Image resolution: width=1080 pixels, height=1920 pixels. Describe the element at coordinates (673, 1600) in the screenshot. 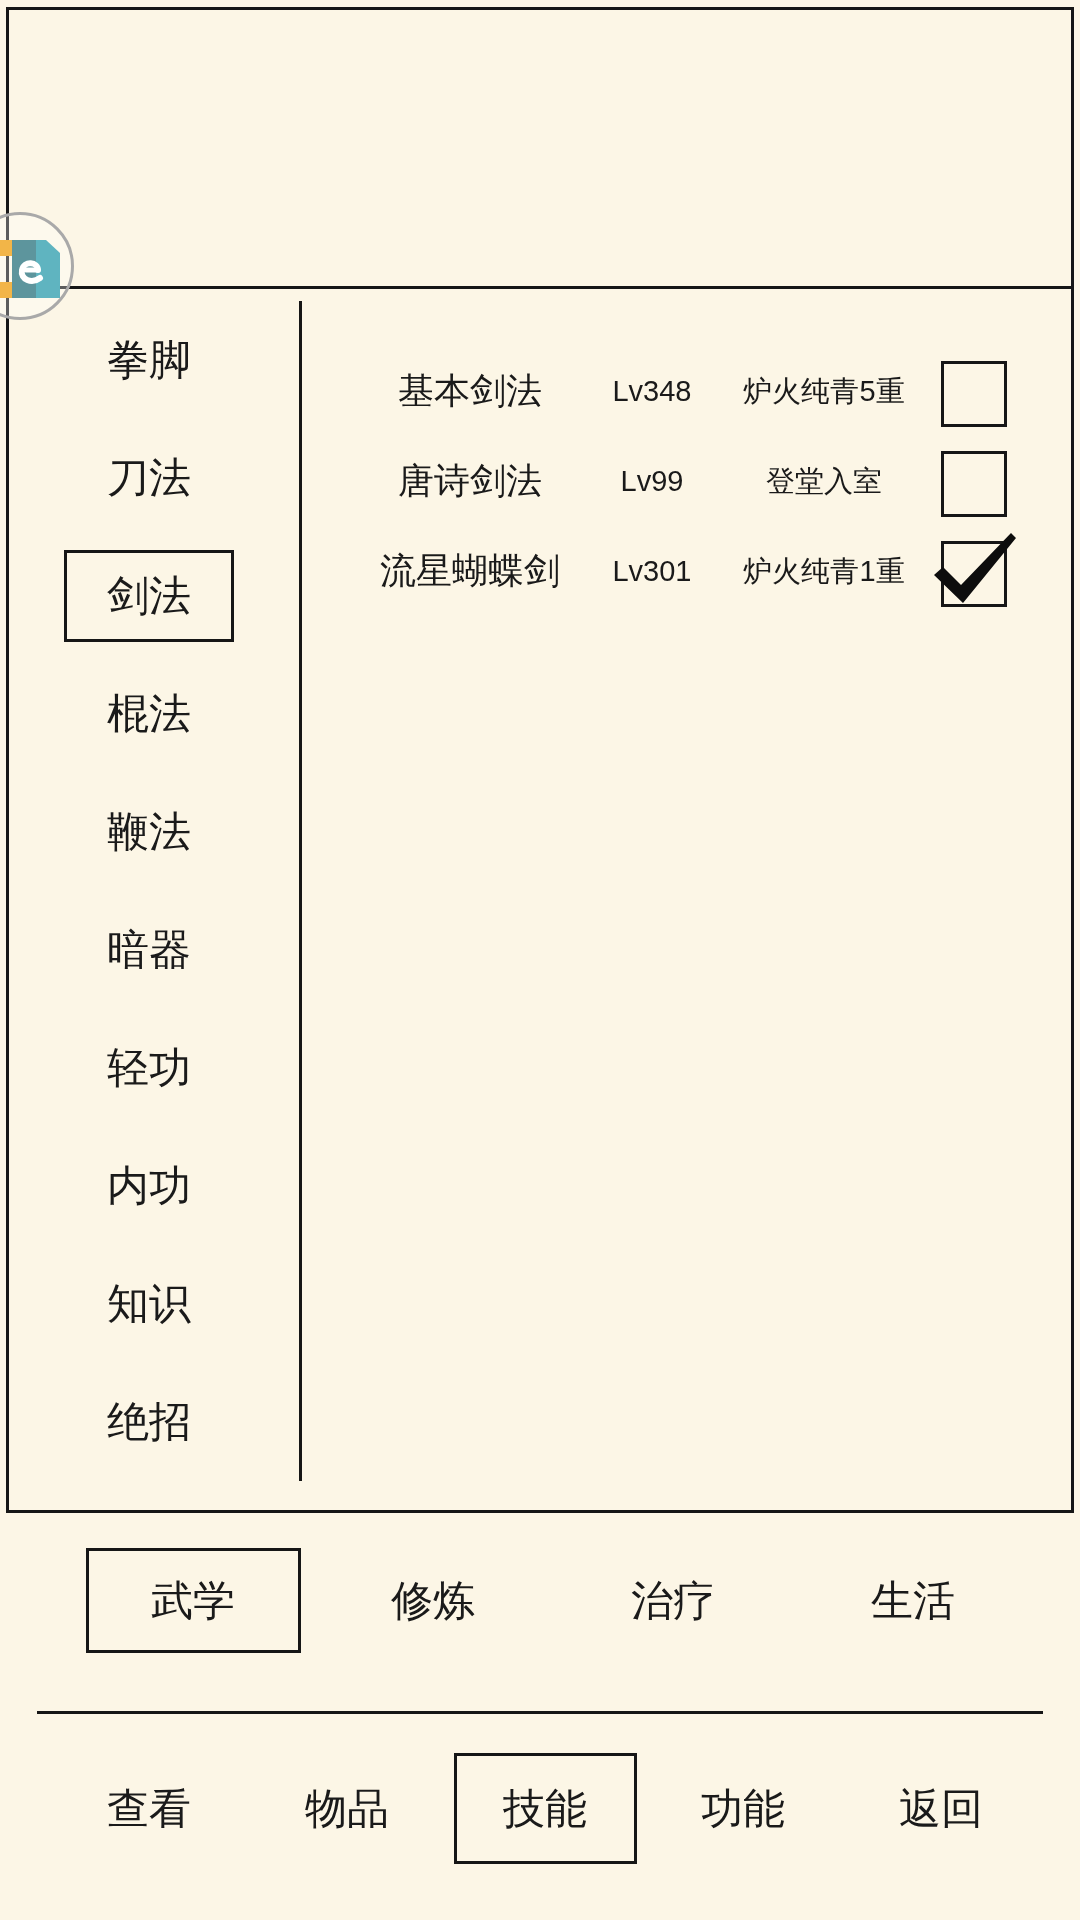

I see `skill-tab: 治疗` at that location.